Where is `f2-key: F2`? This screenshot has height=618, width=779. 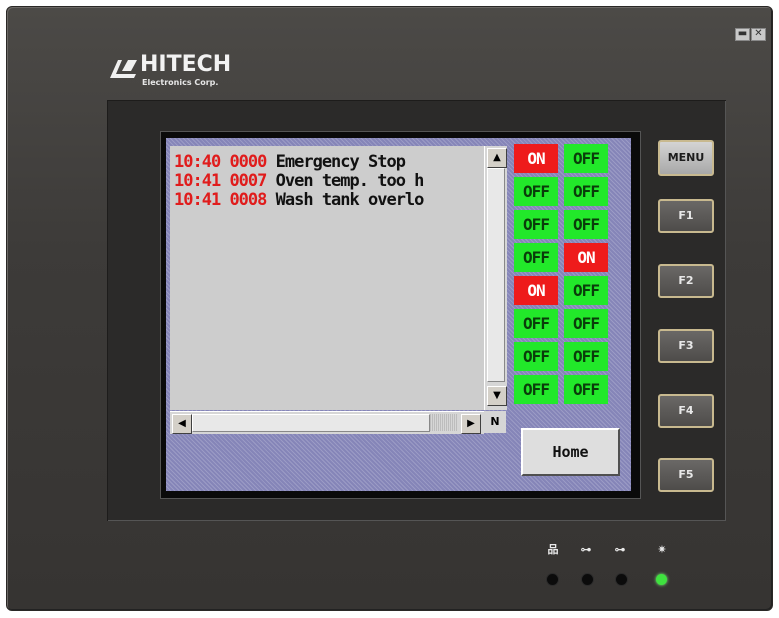 f2-key: F2 is located at coordinates (686, 281).